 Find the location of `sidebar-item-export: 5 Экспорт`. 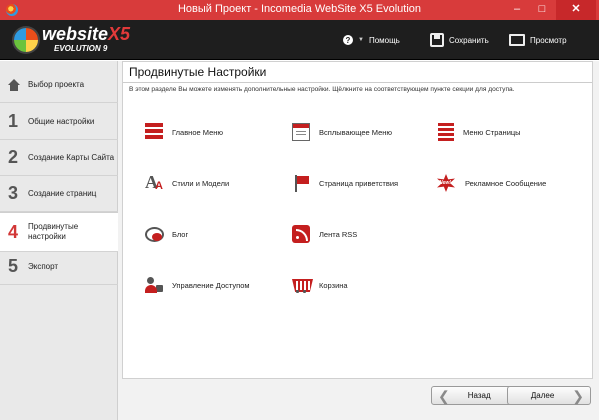

sidebar-item-export: 5 Экспорт is located at coordinates (59, 267).